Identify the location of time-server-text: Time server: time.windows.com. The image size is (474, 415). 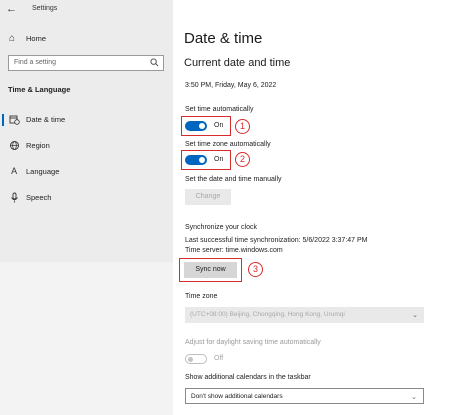
(234, 250).